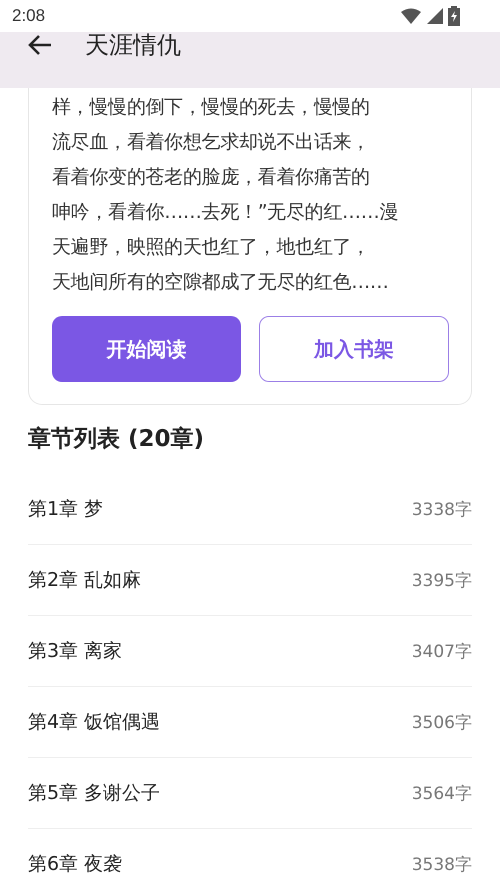  Describe the element at coordinates (117, 439) in the screenshot. I see `section-heading: 章节列表 (20章)` at that location.